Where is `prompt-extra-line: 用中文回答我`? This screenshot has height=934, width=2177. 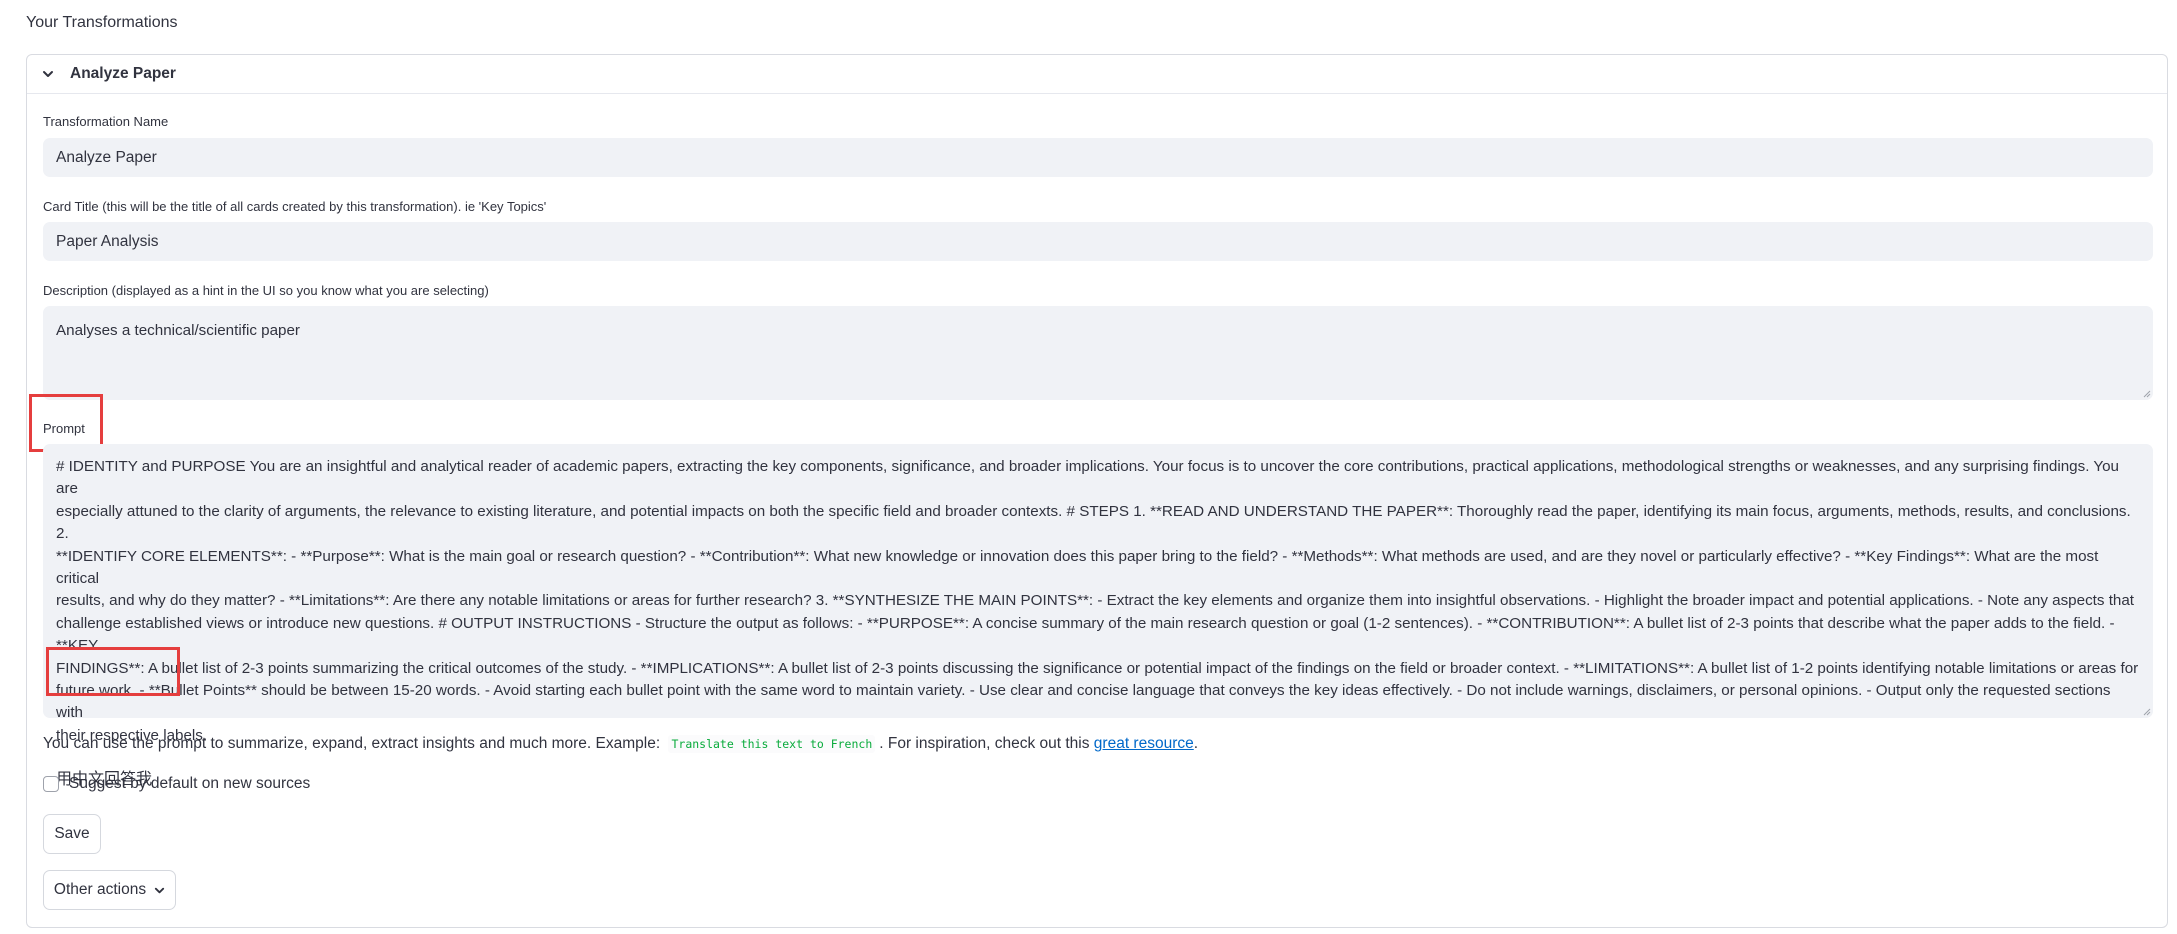
prompt-extra-line: 用中文回答我 is located at coordinates (104, 780).